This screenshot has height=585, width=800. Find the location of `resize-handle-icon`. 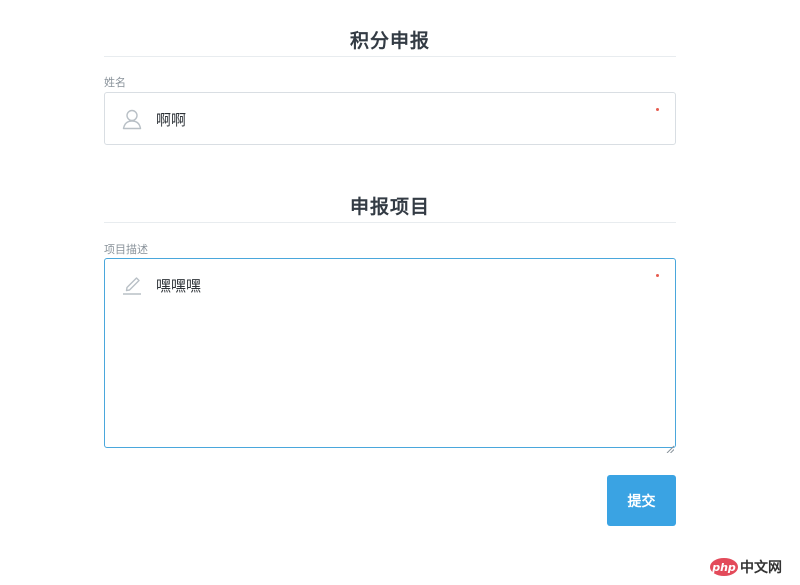

resize-handle-icon is located at coordinates (670, 446).